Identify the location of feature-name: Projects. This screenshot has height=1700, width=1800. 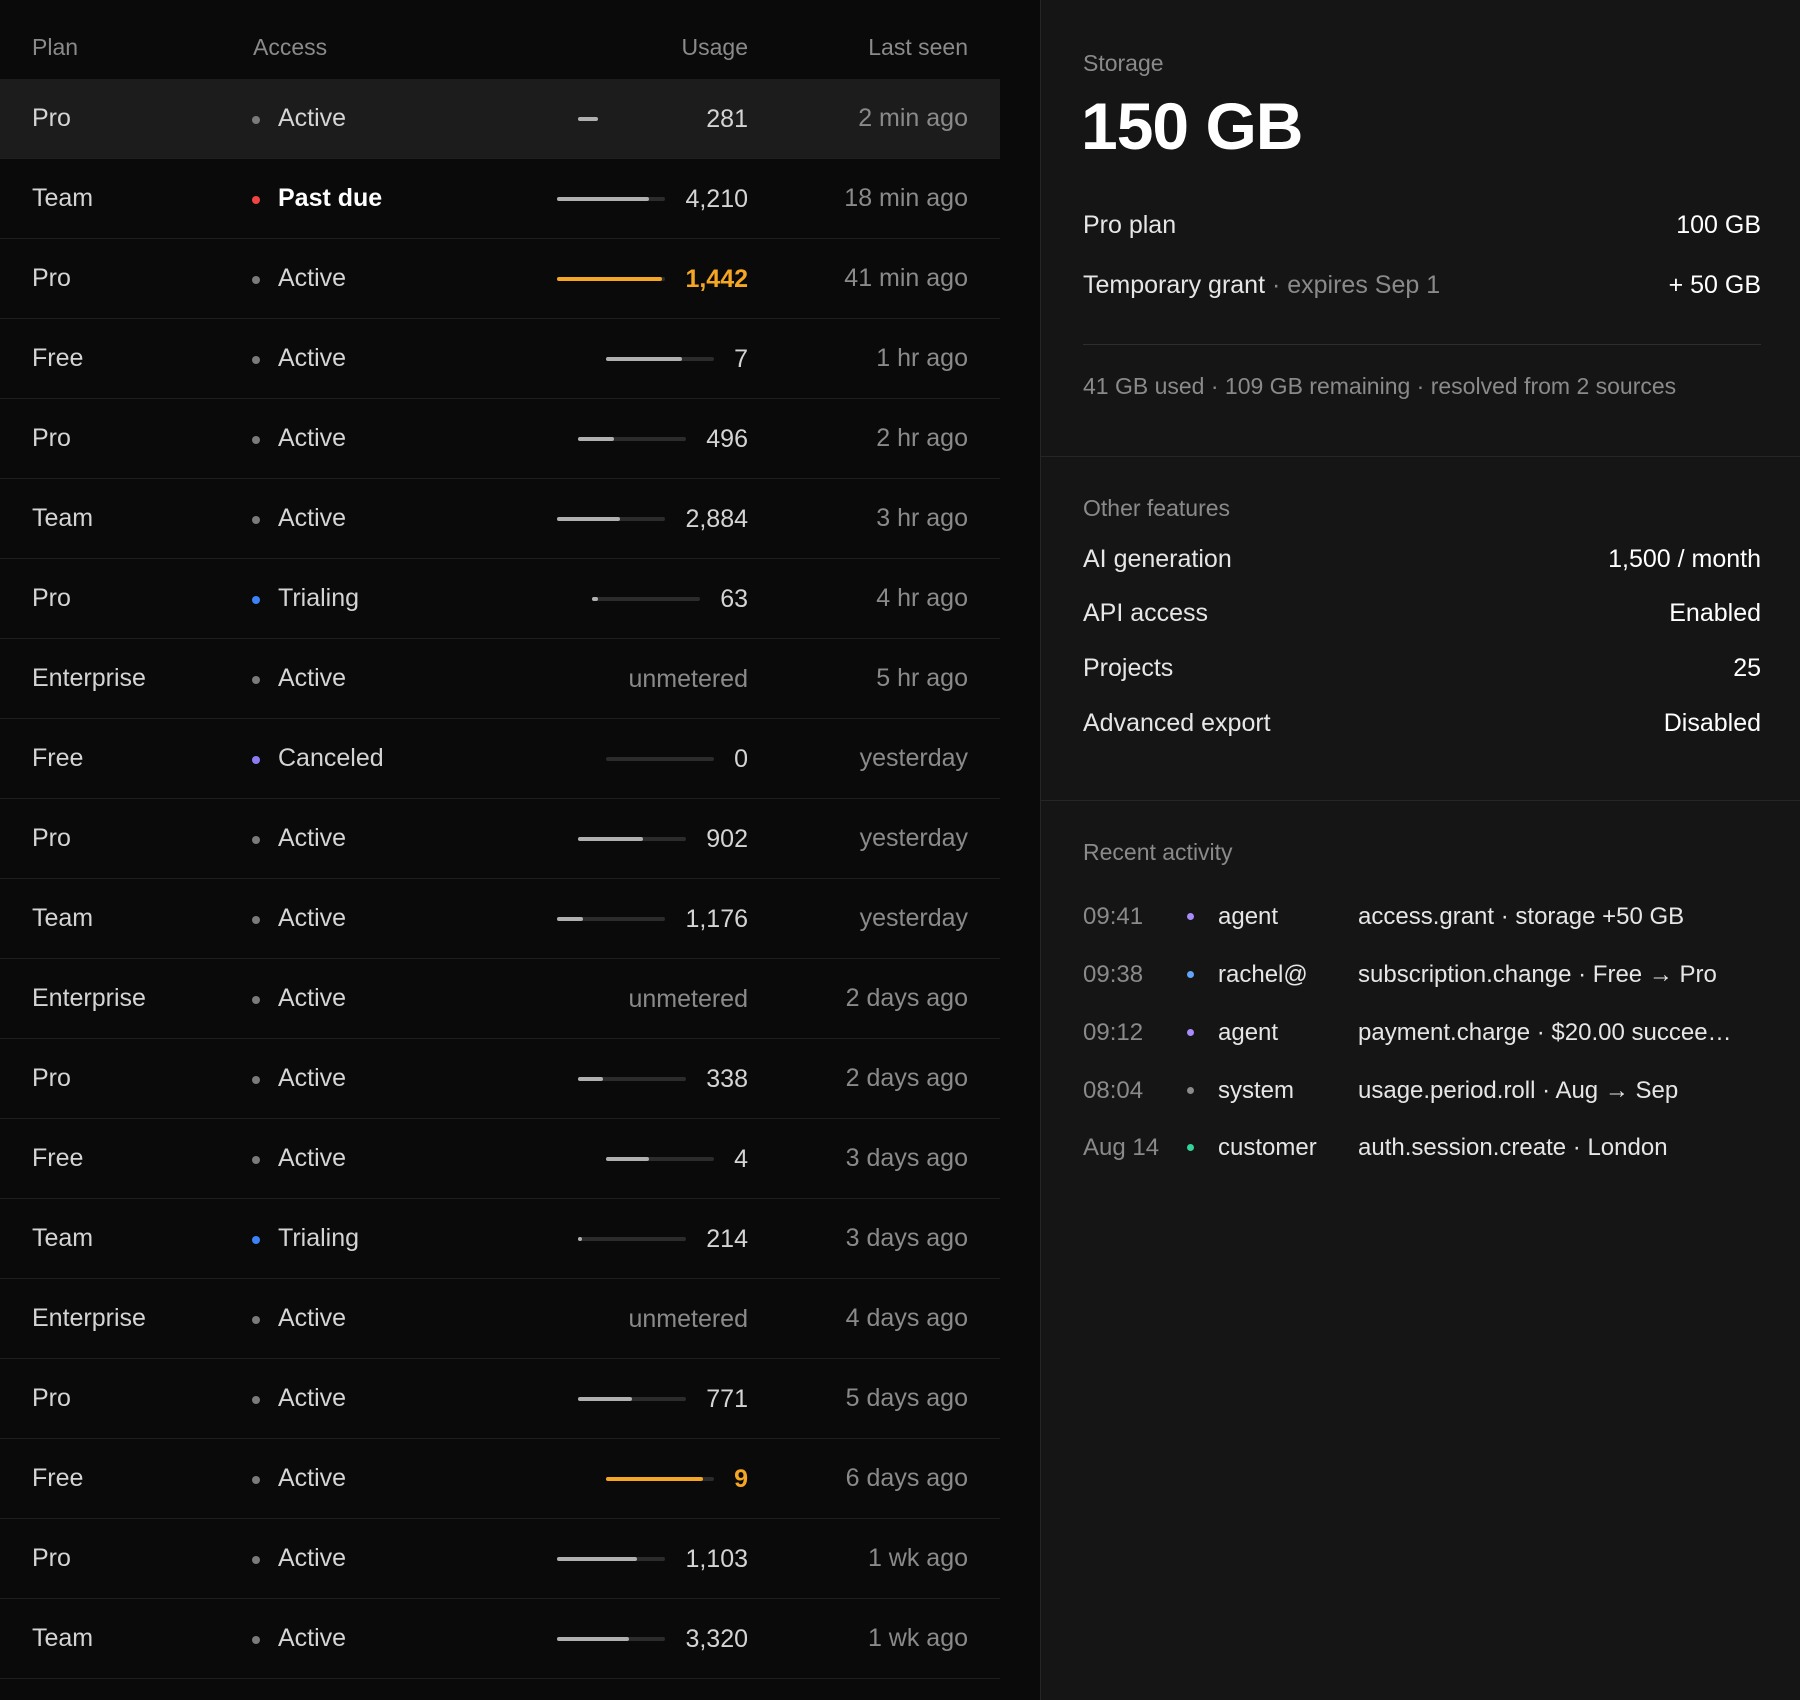
(1128, 668).